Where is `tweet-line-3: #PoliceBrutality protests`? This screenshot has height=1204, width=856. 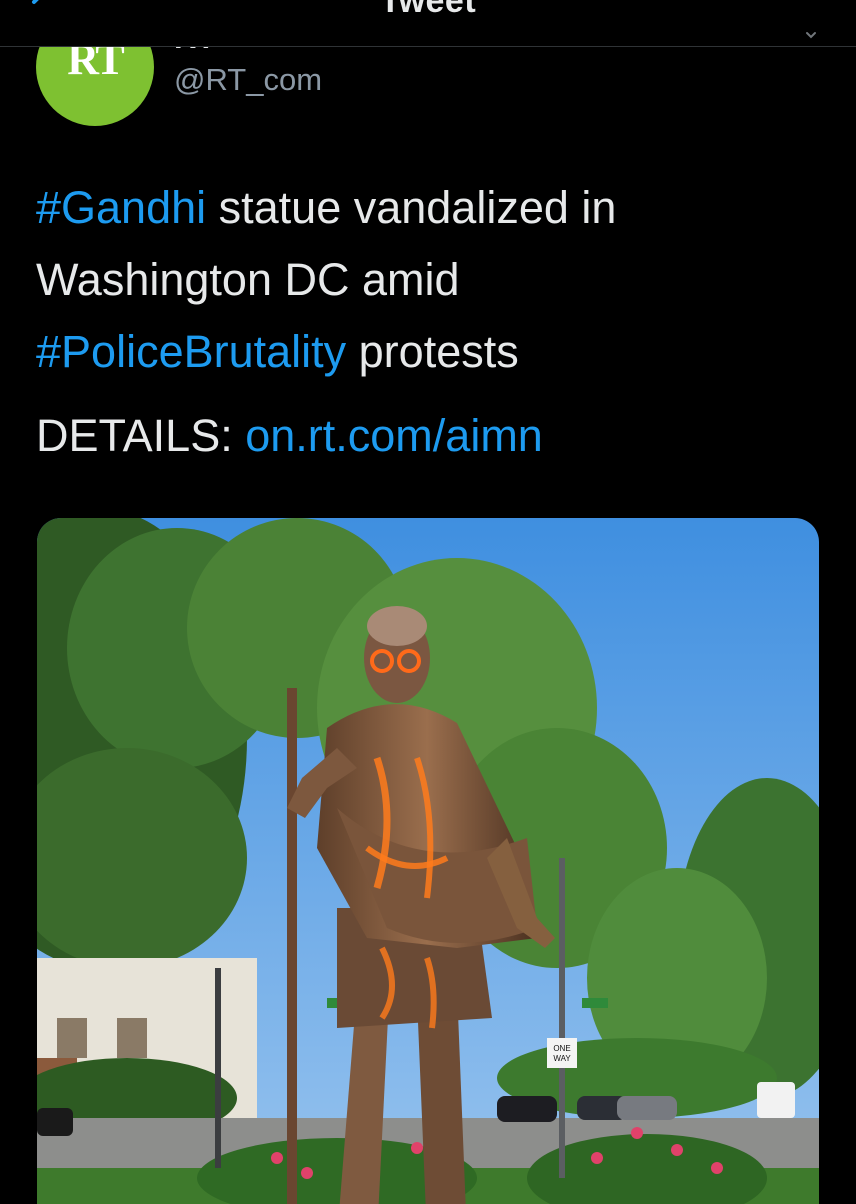 tweet-line-3: #PoliceBrutality protests is located at coordinates (431, 352).